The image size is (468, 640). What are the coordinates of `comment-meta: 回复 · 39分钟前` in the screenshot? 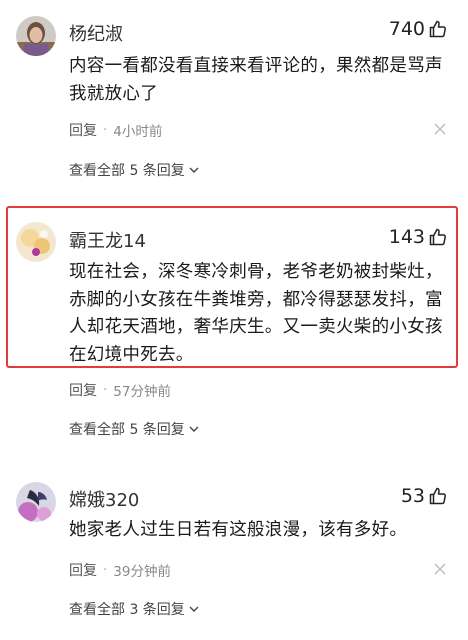 It's located at (120, 570).